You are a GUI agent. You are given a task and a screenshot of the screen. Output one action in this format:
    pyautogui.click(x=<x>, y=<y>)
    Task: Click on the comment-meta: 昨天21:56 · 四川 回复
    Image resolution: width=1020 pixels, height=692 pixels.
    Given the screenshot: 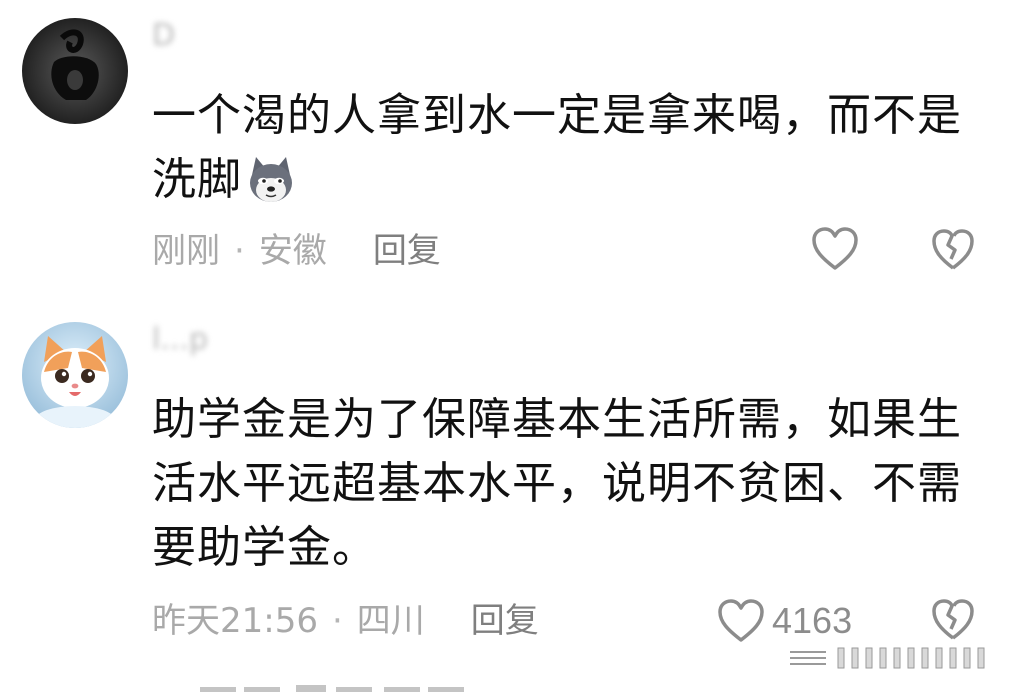 What is the action you would take?
    pyautogui.click(x=345, y=621)
    